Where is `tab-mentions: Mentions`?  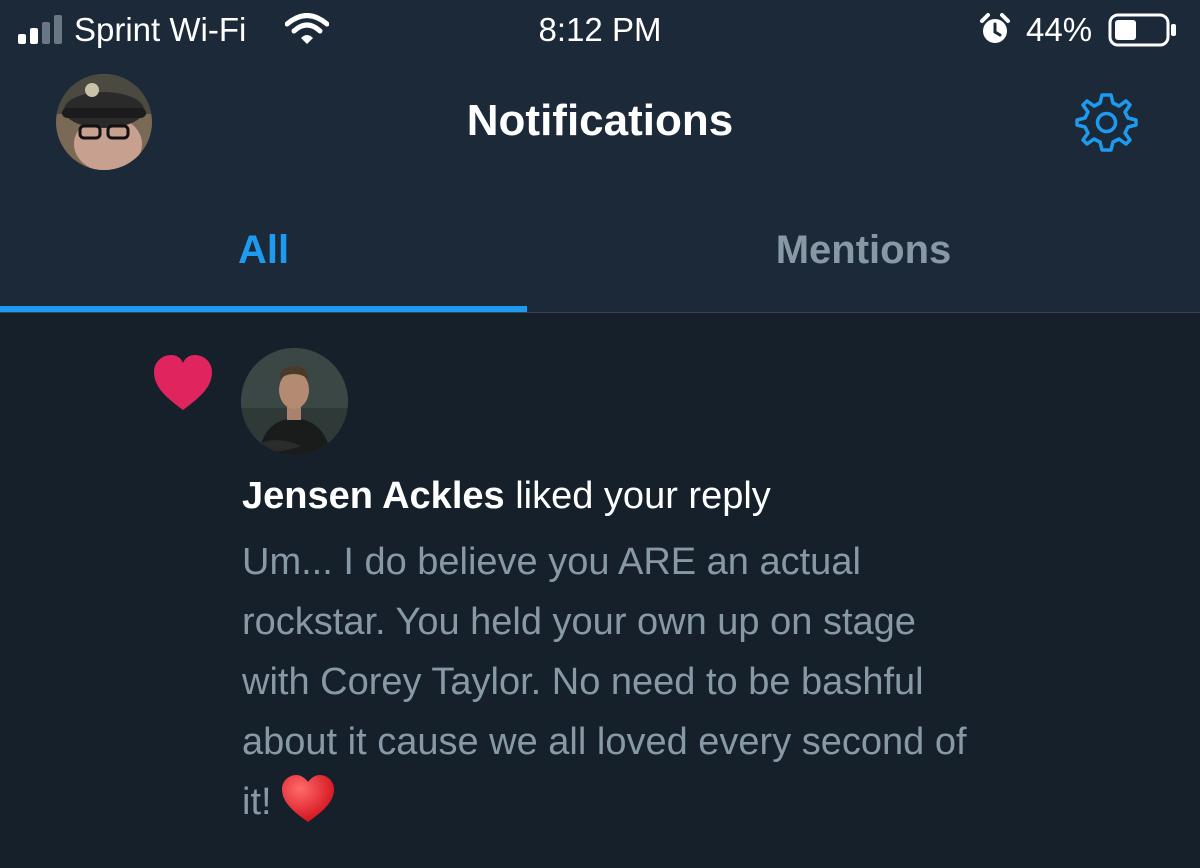 tab-mentions: Mentions is located at coordinates (863, 250).